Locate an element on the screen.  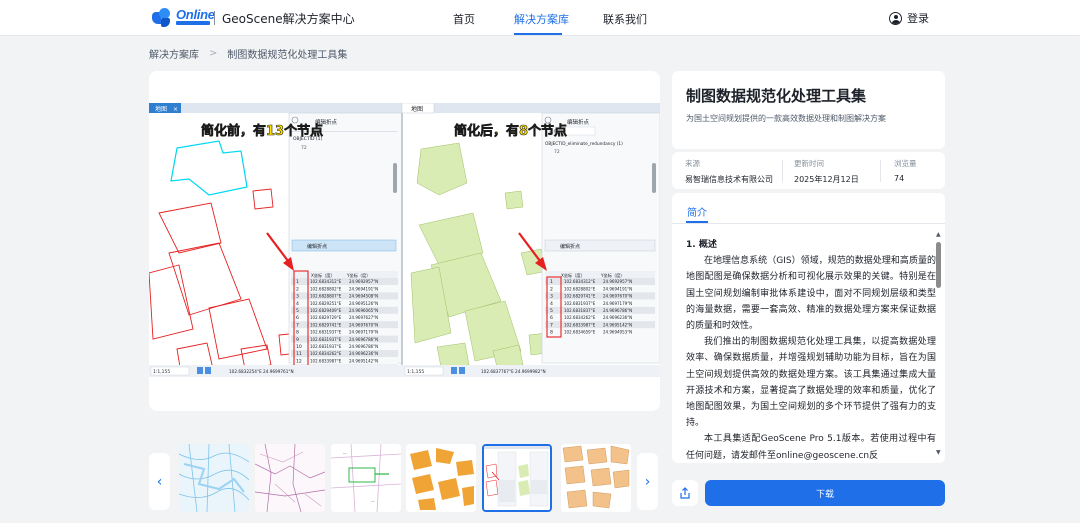
thumbnail-next-button: › is located at coordinates (647, 481).